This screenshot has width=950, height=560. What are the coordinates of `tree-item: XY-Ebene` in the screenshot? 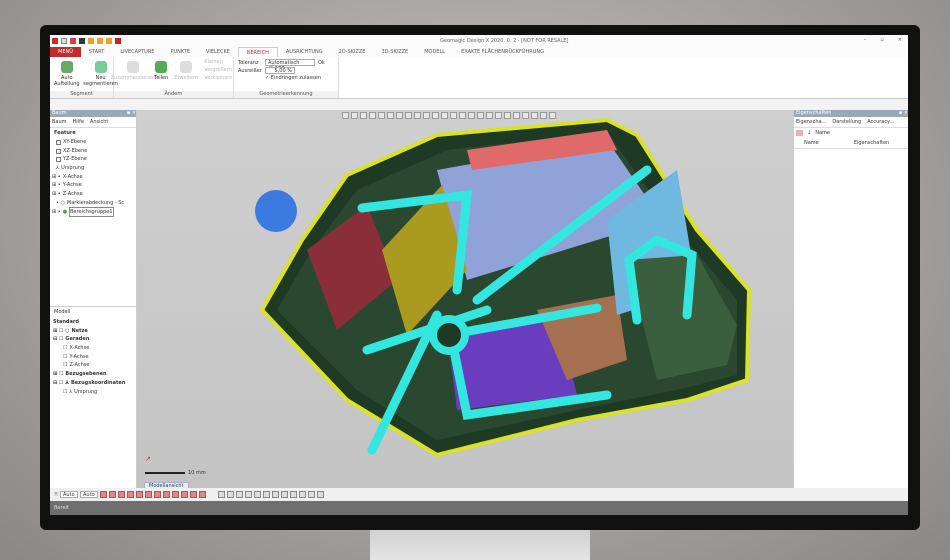 It's located at (96, 142).